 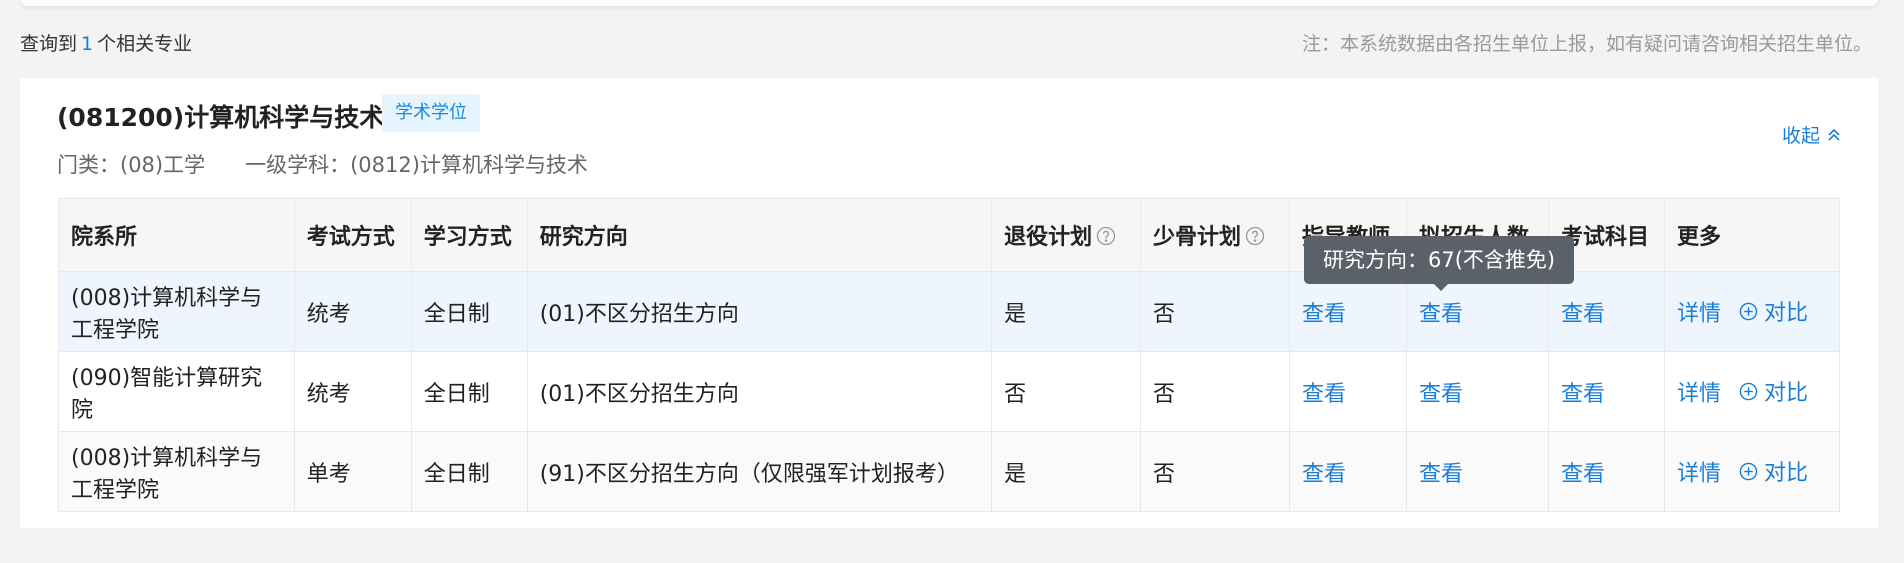 I want to click on minority-plan-label: 少骨计划, so click(x=1197, y=237).